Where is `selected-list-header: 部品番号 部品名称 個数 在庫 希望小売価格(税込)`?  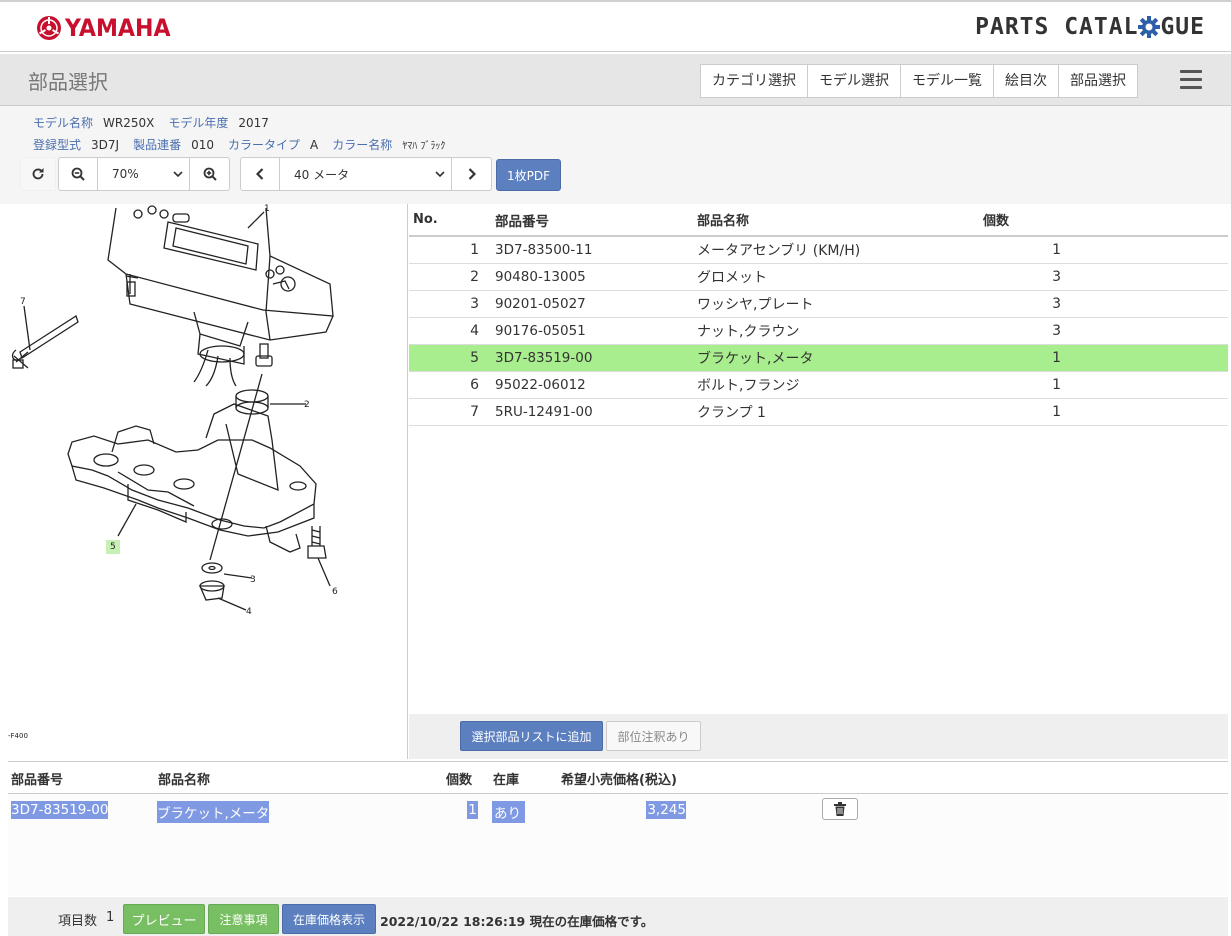
selected-list-header: 部品番号 部品名称 個数 在庫 希望小売価格(税込) is located at coordinates (618, 778).